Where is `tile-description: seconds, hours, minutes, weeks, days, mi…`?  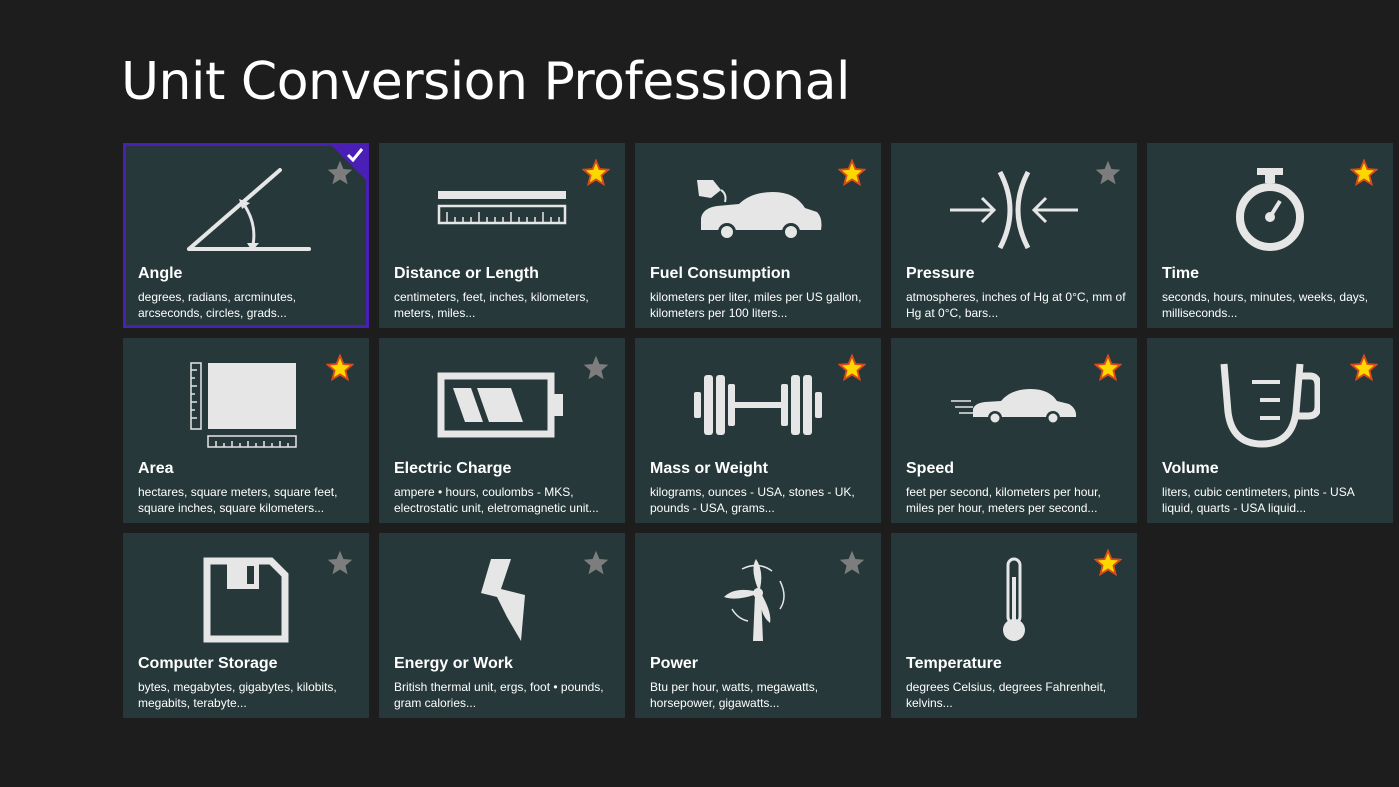 tile-description: seconds, hours, minutes, weeks, days, mi… is located at coordinates (1265, 305).